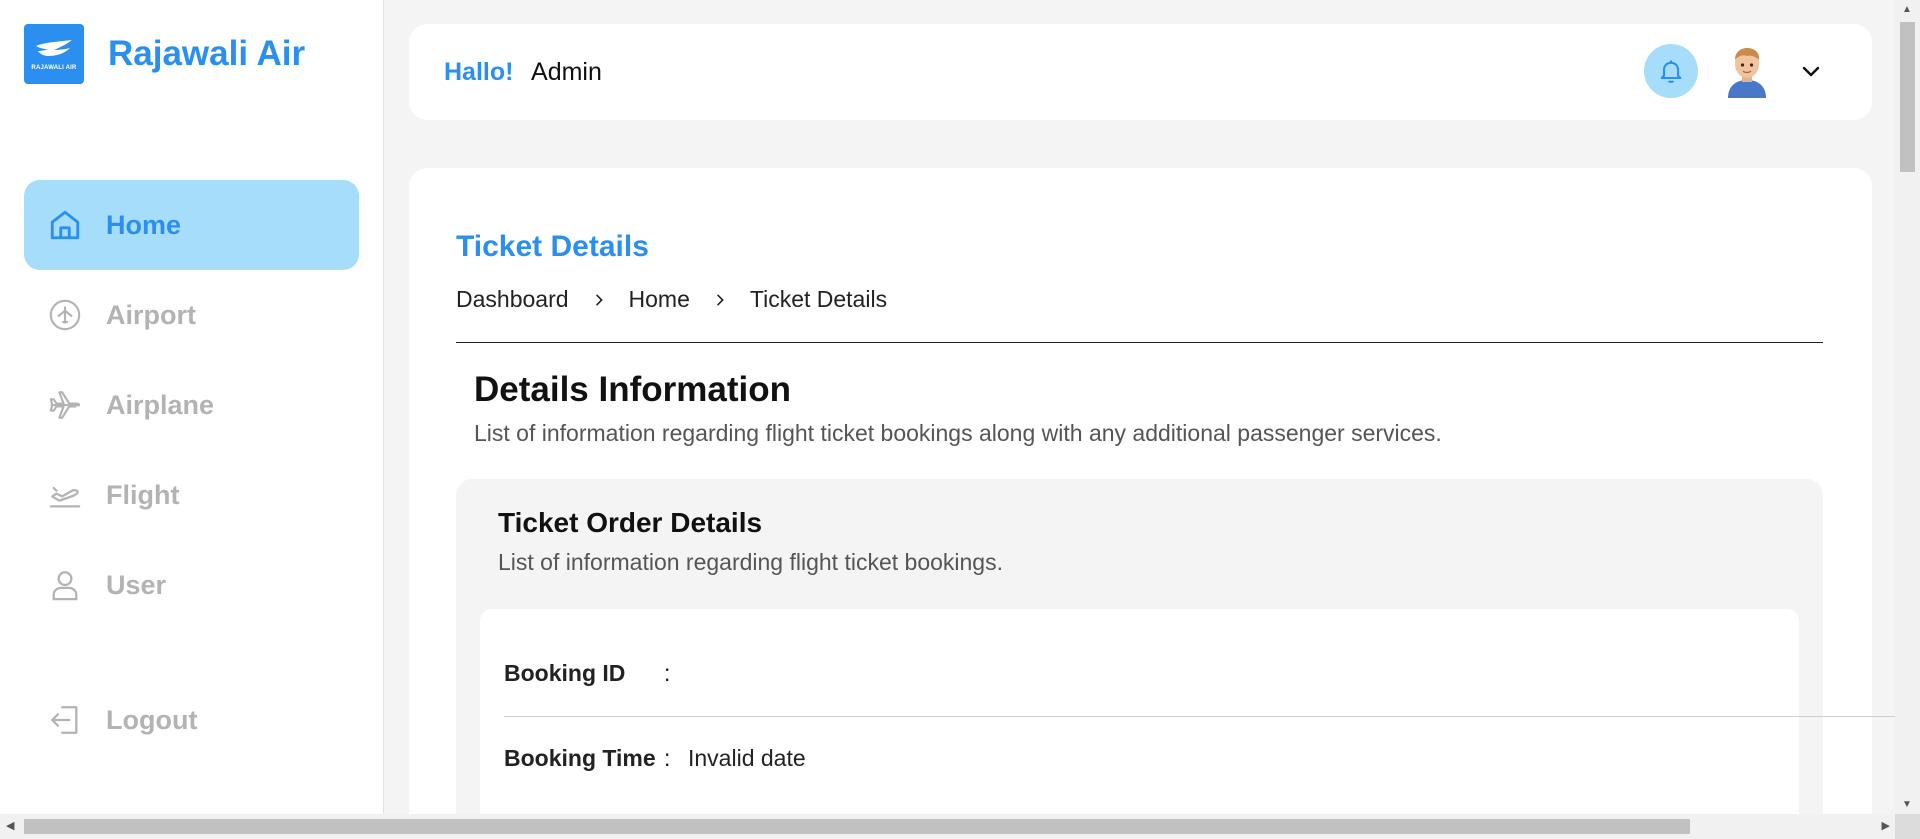 This screenshot has height=839, width=1920. I want to click on chevron-down-icon, so click(1811, 71).